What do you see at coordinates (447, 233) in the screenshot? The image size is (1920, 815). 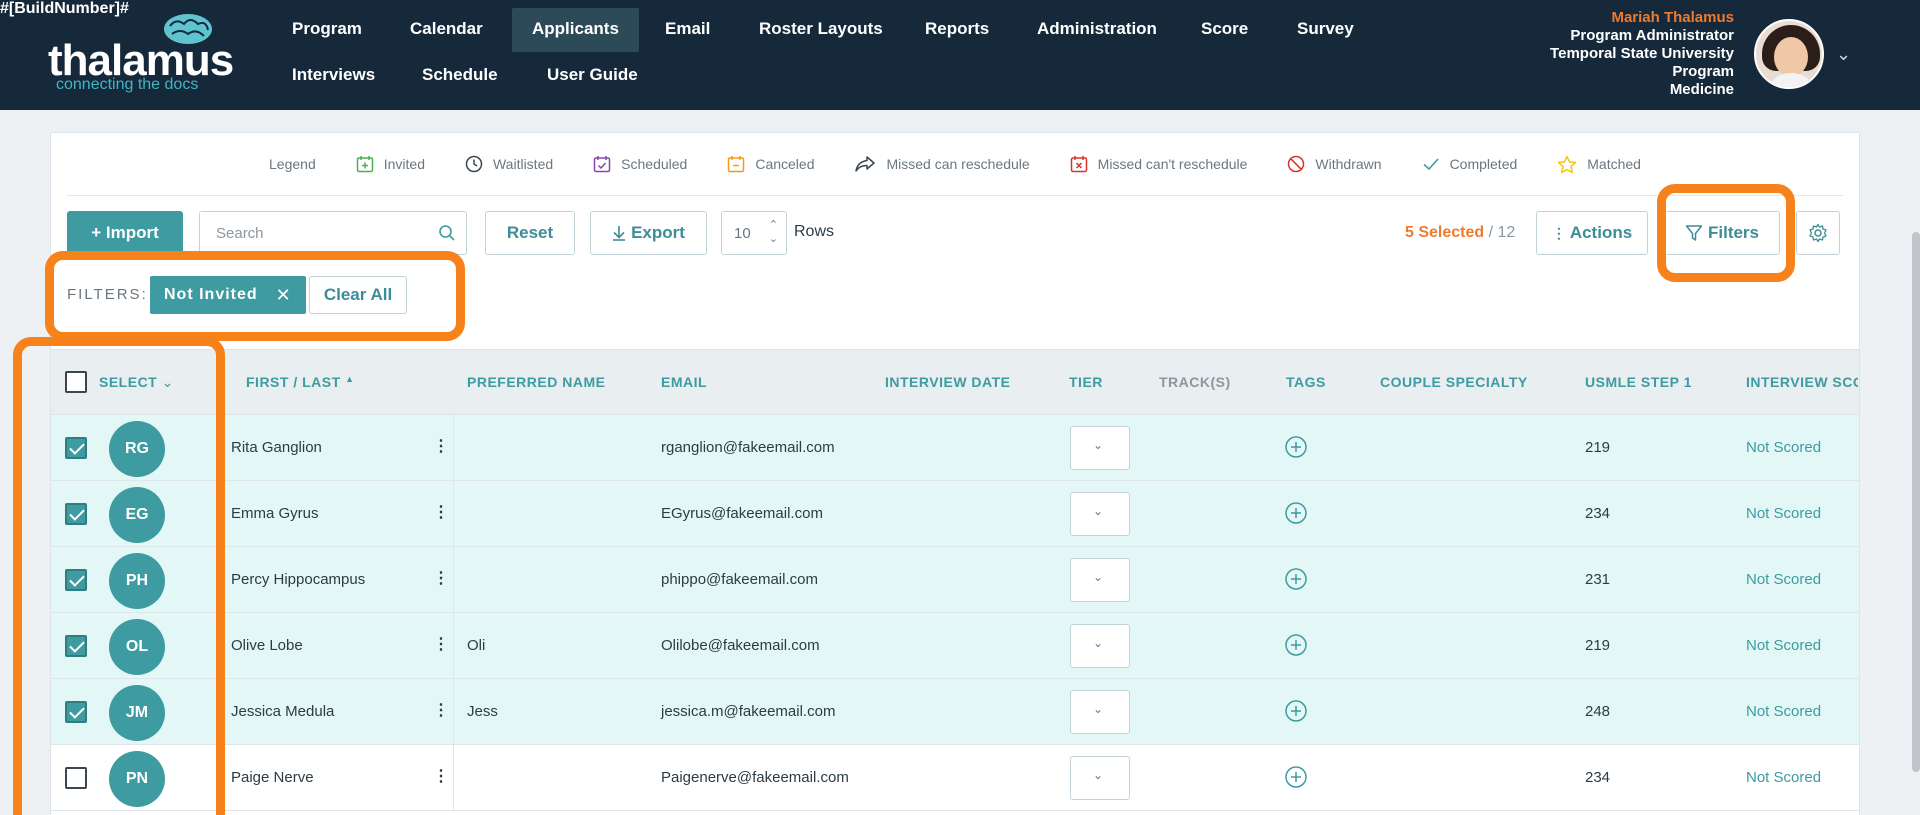 I see `search-icon` at bounding box center [447, 233].